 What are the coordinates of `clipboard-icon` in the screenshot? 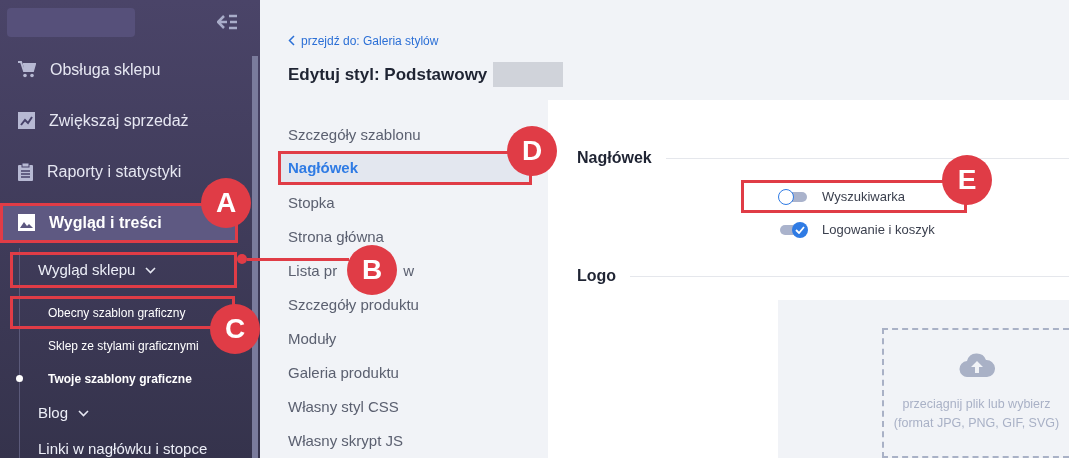 It's located at (25, 171).